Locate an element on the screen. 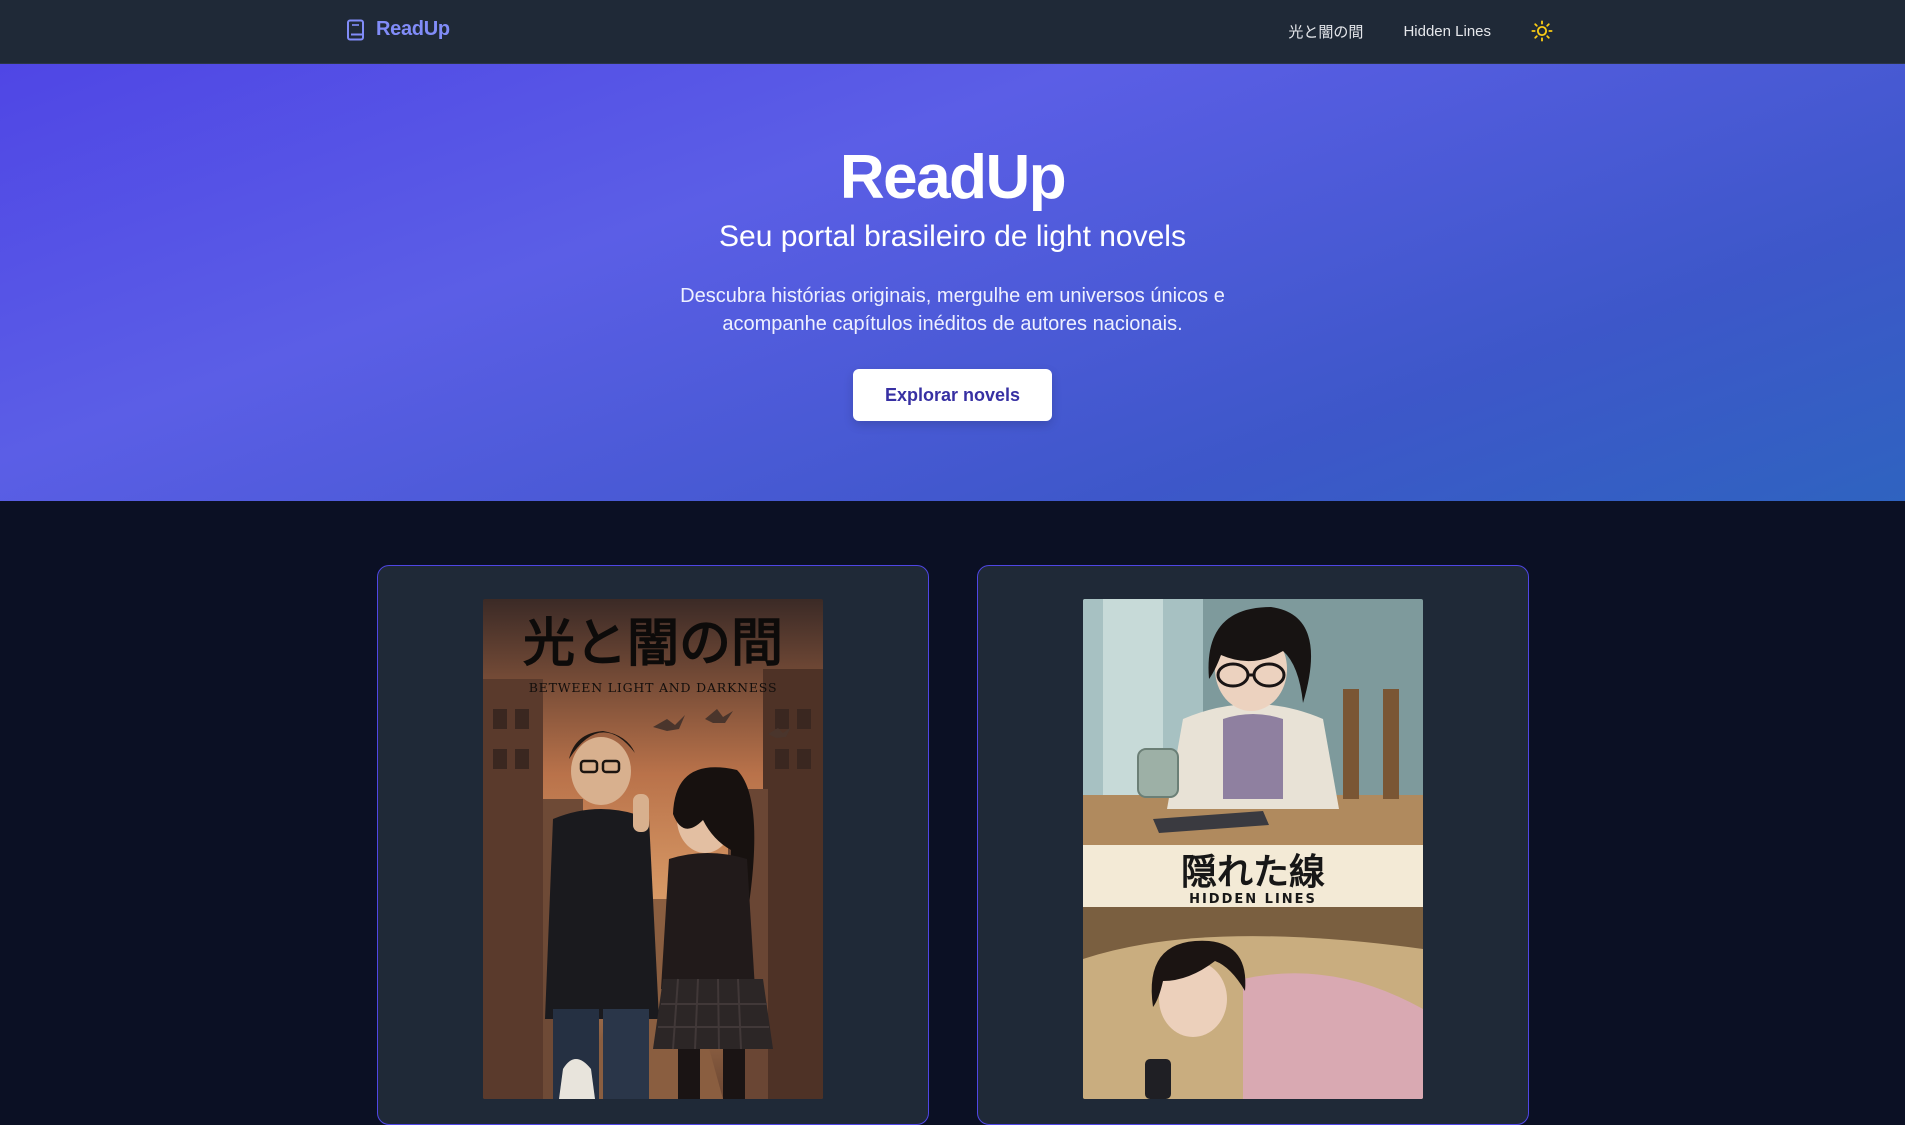 This screenshot has height=1125, width=1905. hero-title: ReadUp is located at coordinates (953, 177).